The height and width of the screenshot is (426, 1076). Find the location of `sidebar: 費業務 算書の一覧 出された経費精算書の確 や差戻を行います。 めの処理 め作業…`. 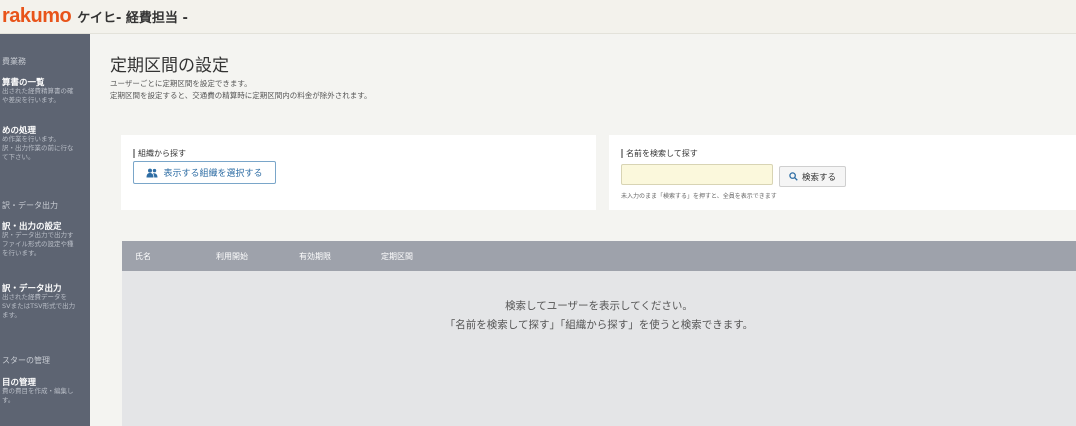

sidebar: 費業務 算書の一覧 出された経費精算書の確 や差戻を行います。 めの処理 め作業… is located at coordinates (45, 230).